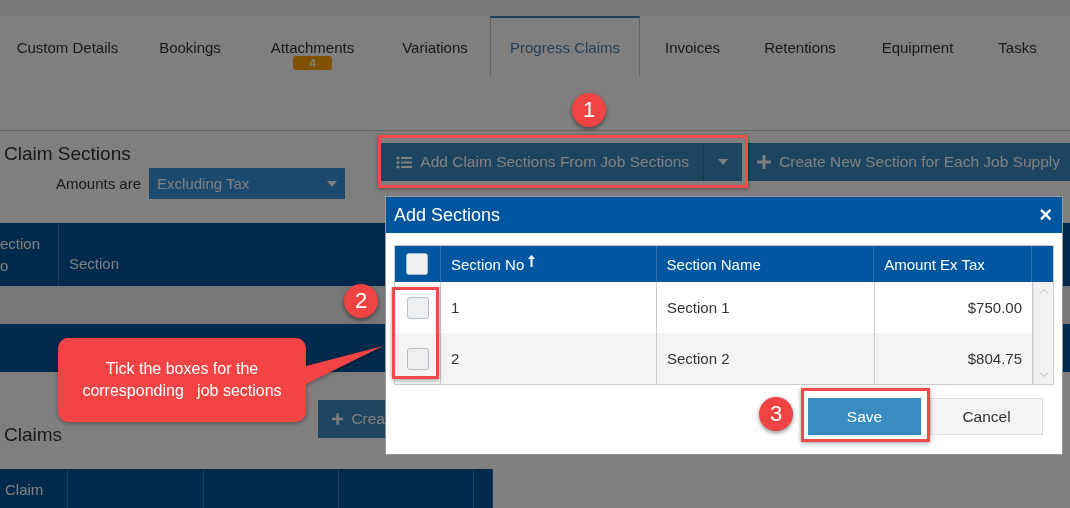 The width and height of the screenshot is (1070, 508). I want to click on tab: Equipment, so click(917, 46).